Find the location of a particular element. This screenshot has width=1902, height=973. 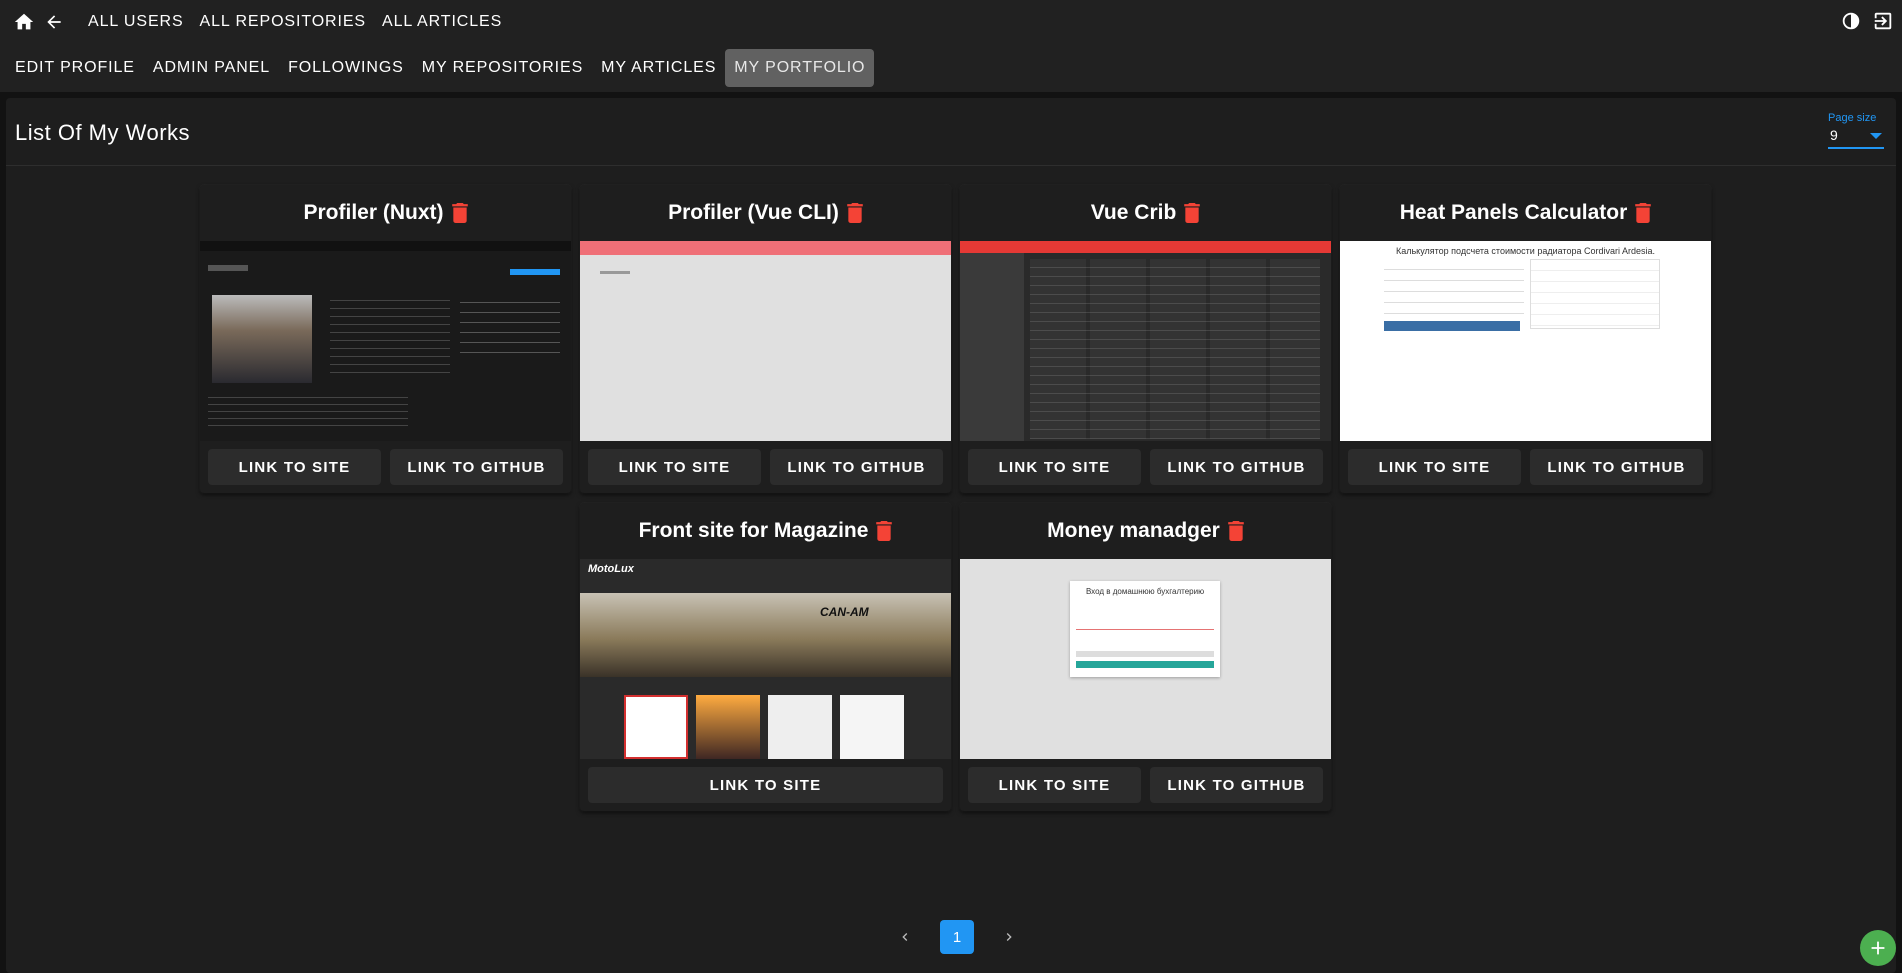

work-screenshot: MotoLux CAN-AM is located at coordinates (765, 659).